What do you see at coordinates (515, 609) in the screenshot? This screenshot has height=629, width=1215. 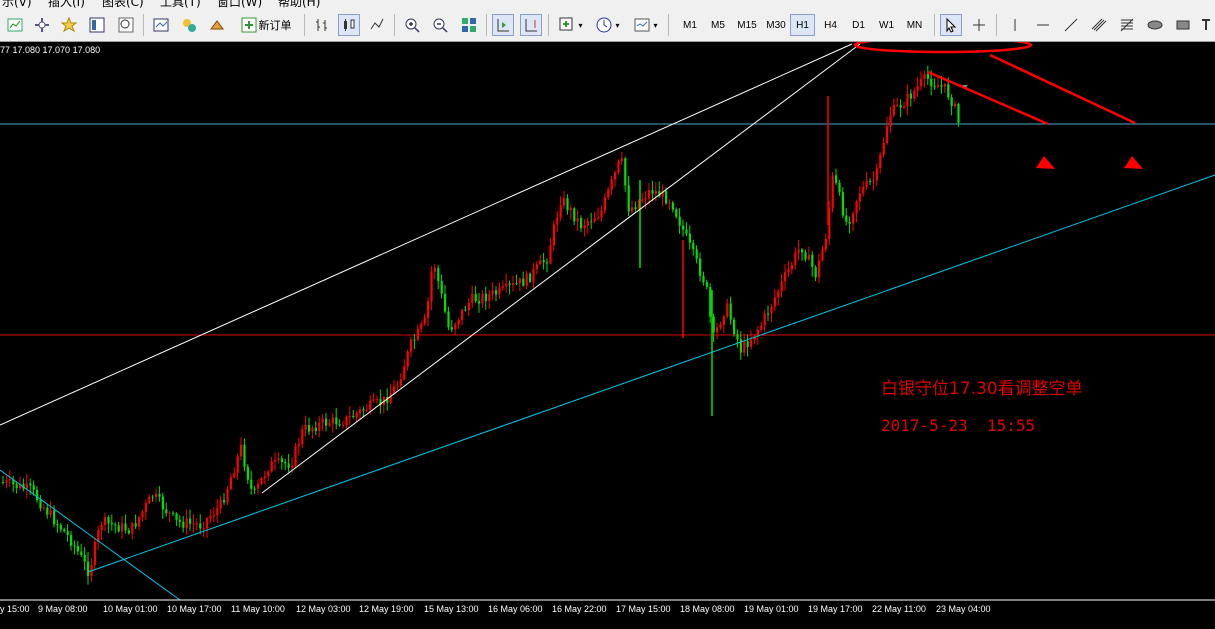 I see `time-axis-label: 16 May 06:00` at bounding box center [515, 609].